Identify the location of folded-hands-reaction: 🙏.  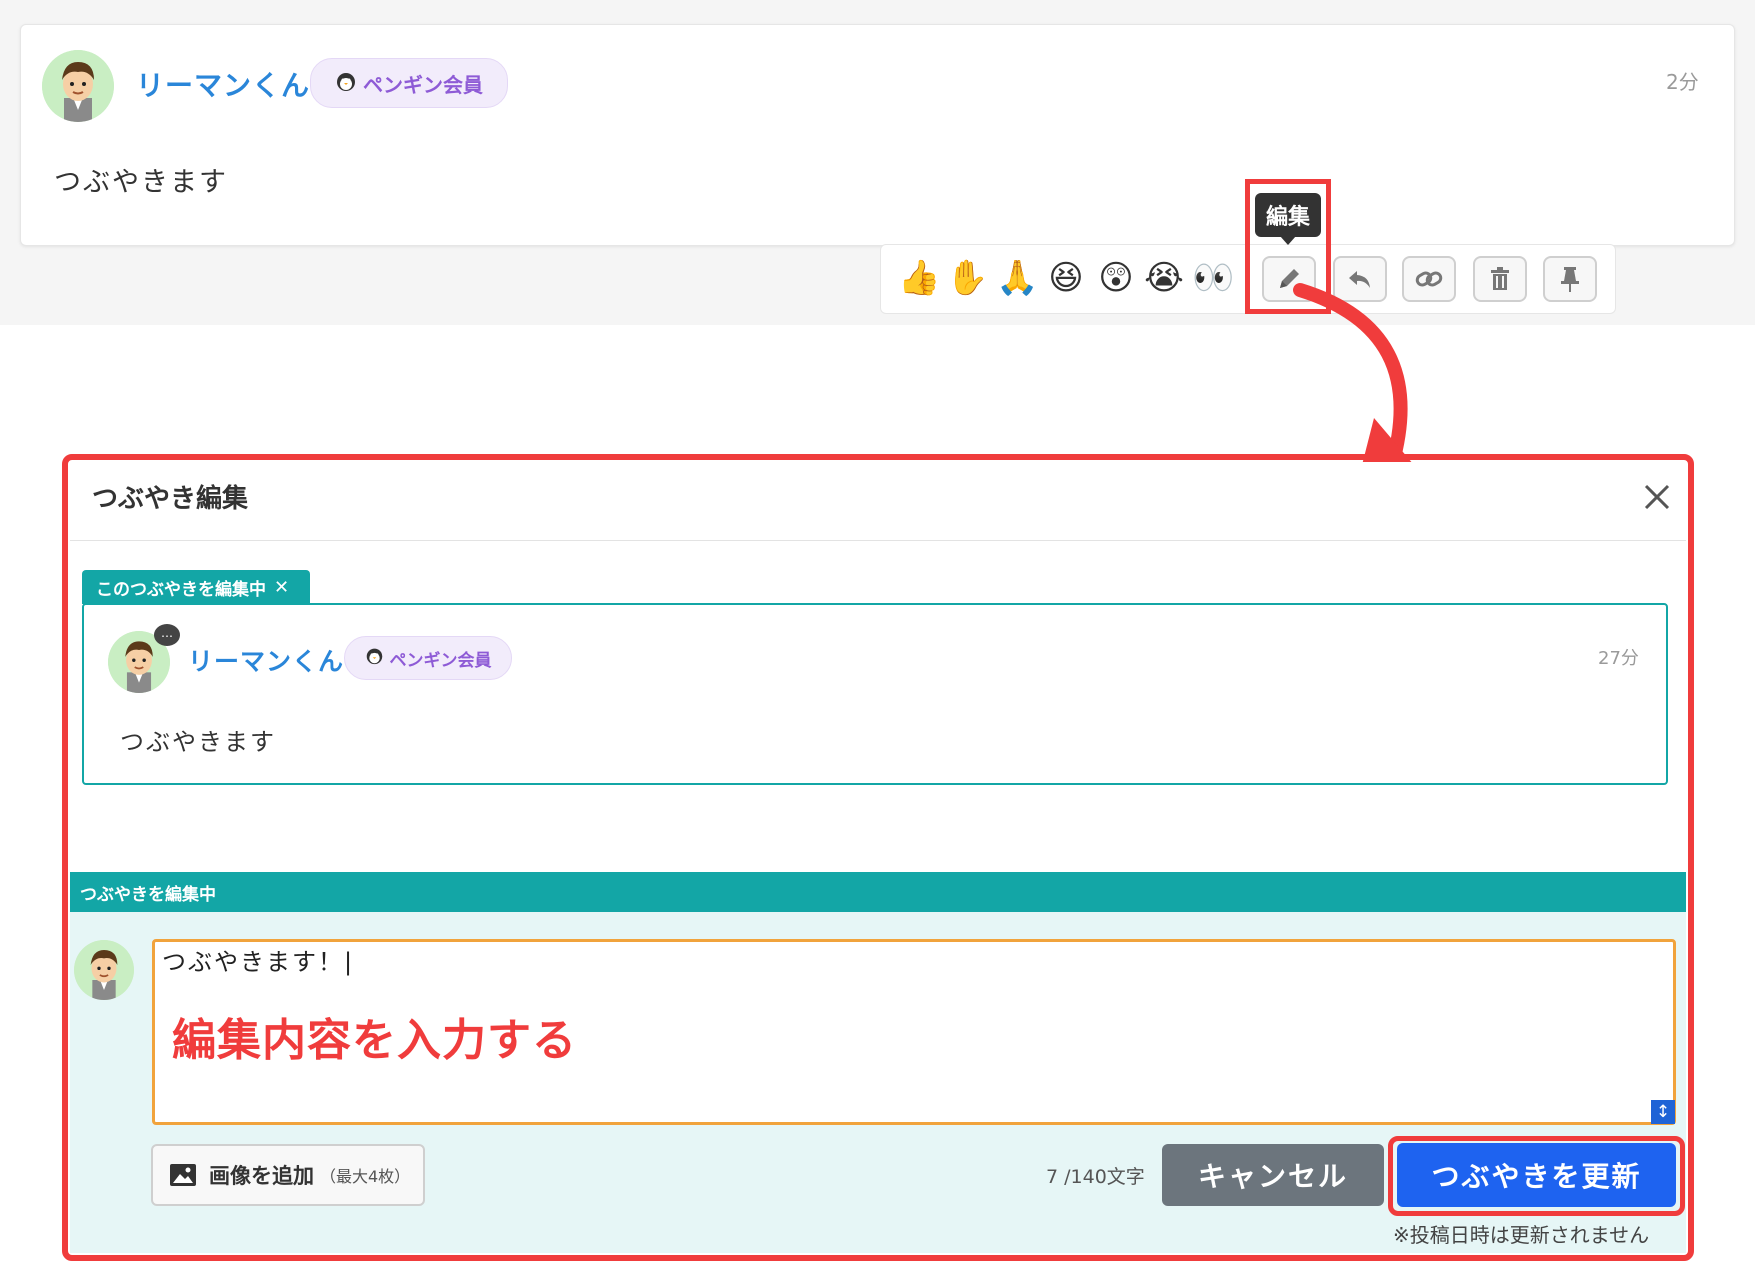
(1017, 278).